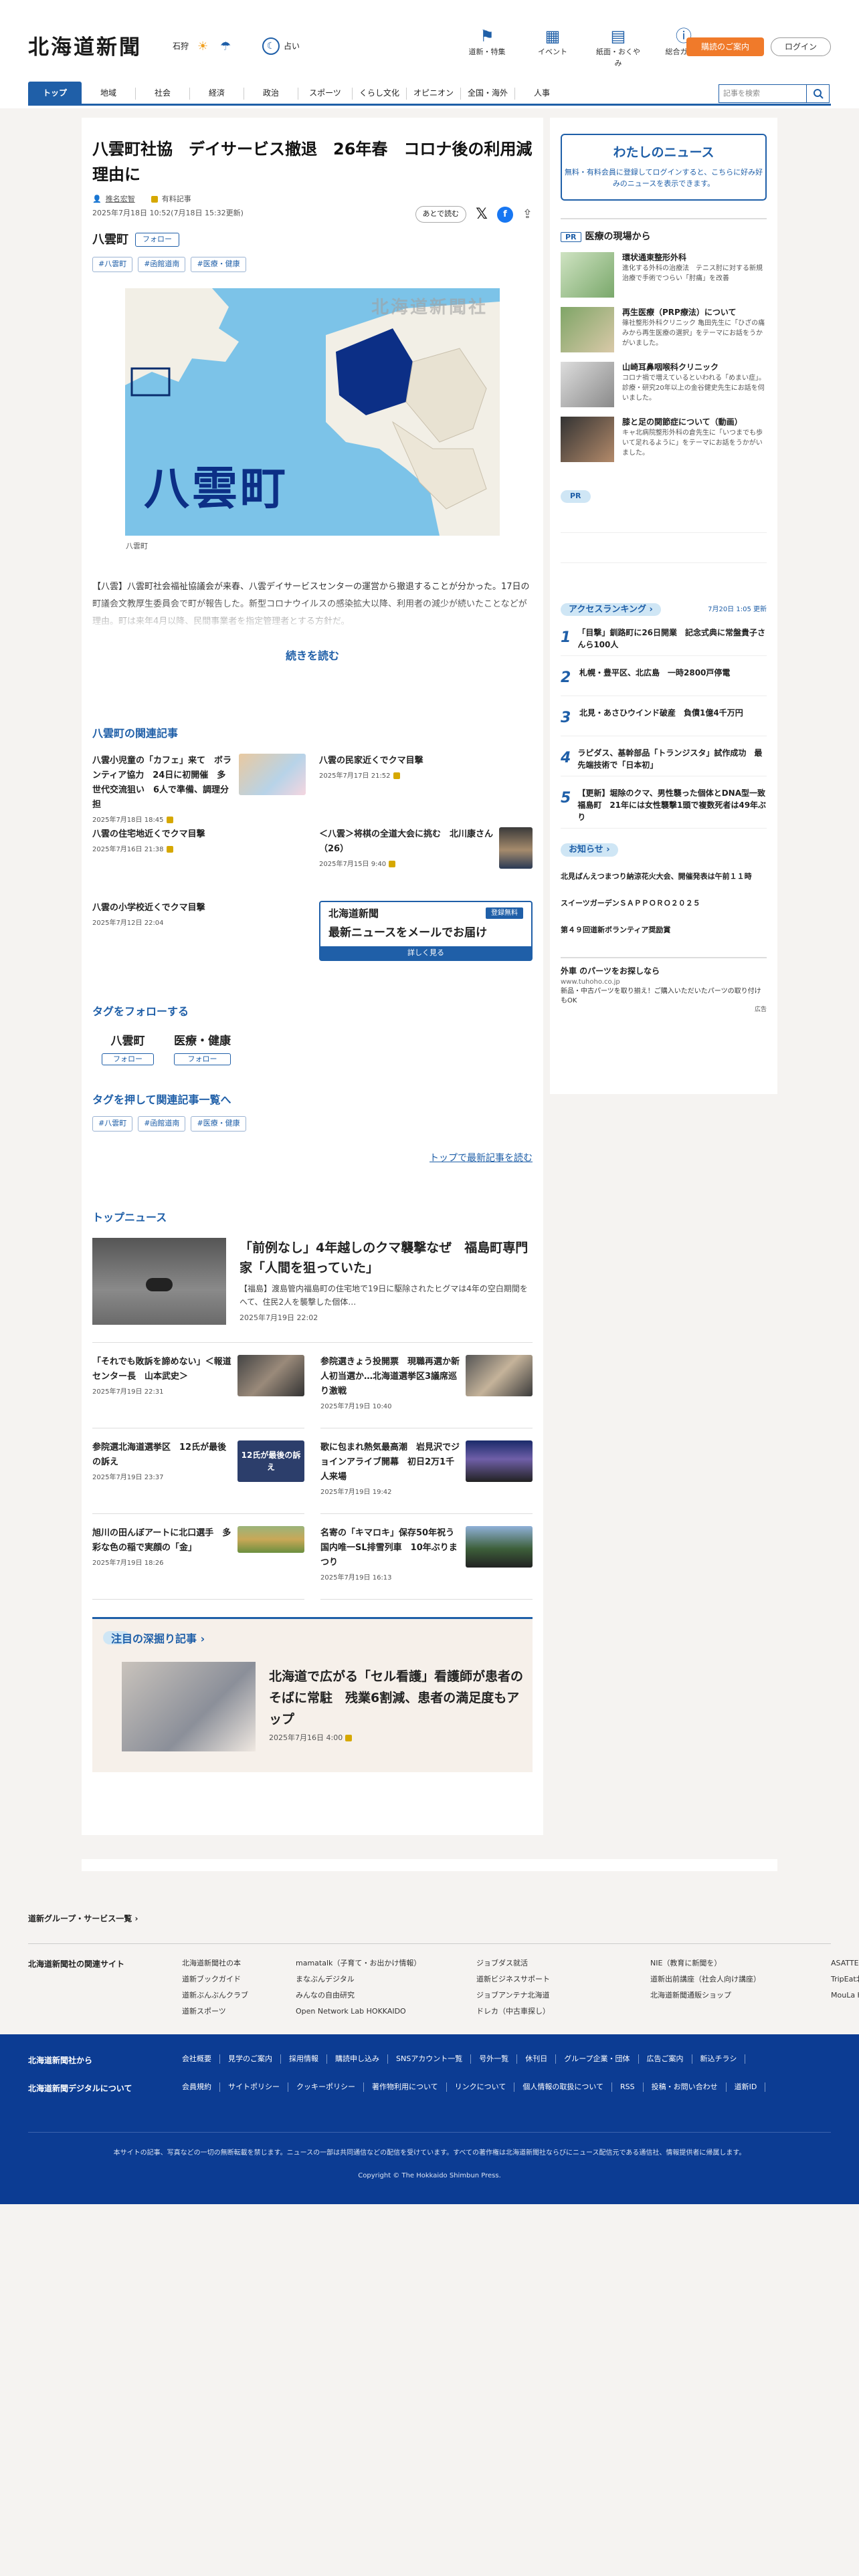 Image resolution: width=859 pixels, height=2576 pixels. Describe the element at coordinates (487, 47) in the screenshot. I see `nav-feature: ⚑ 道新・特集` at that location.